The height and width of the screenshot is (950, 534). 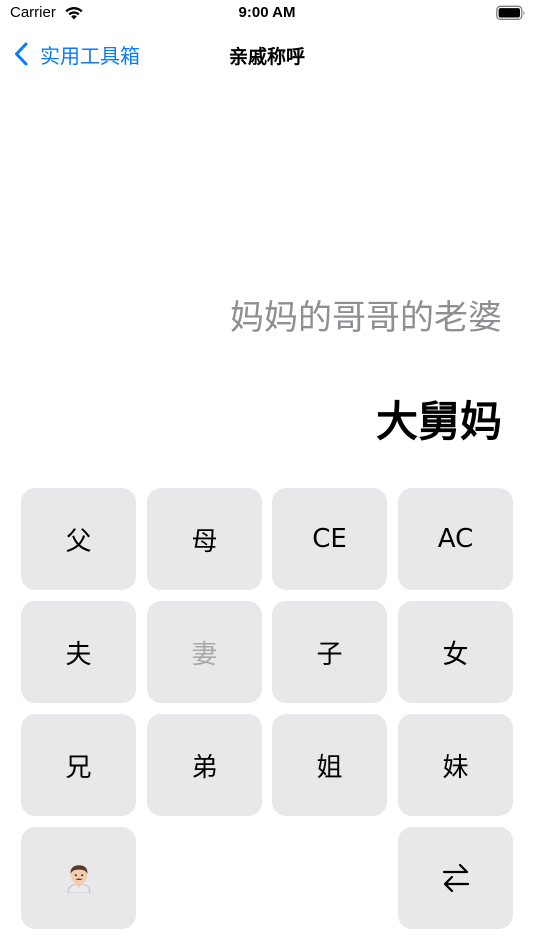 What do you see at coordinates (204, 539) in the screenshot?
I see `key-mother: 母` at bounding box center [204, 539].